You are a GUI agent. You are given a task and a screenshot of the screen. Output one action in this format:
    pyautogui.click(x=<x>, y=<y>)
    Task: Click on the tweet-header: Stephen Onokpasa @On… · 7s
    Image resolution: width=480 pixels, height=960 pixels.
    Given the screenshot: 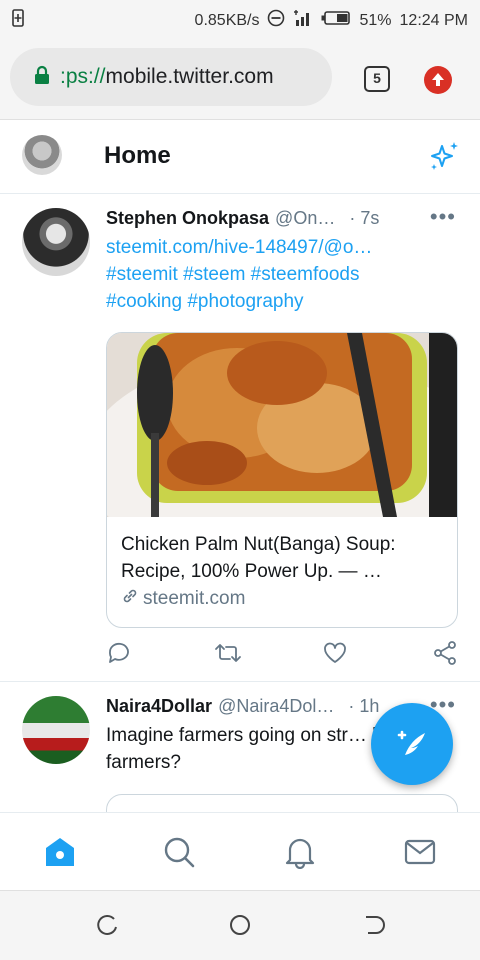 What is the action you would take?
    pyautogui.click(x=286, y=218)
    